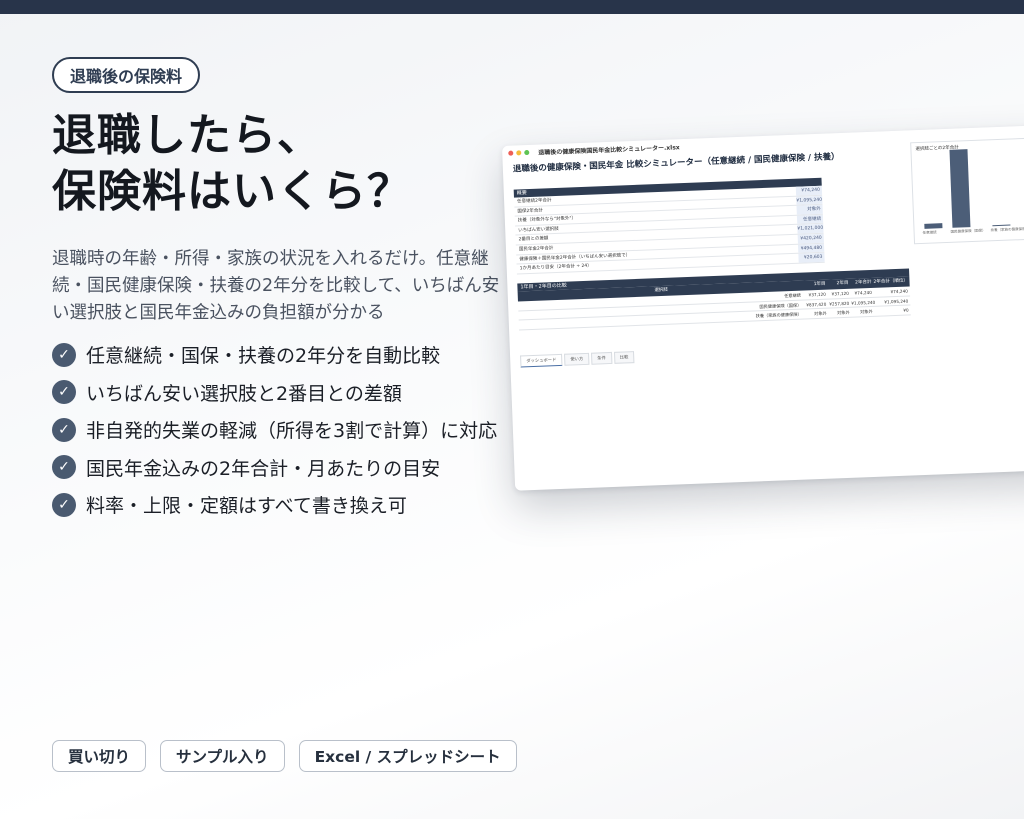 The image size is (1024, 819). Describe the element at coordinates (126, 75) in the screenshot. I see `category-badge: 退職後の保険料` at that location.